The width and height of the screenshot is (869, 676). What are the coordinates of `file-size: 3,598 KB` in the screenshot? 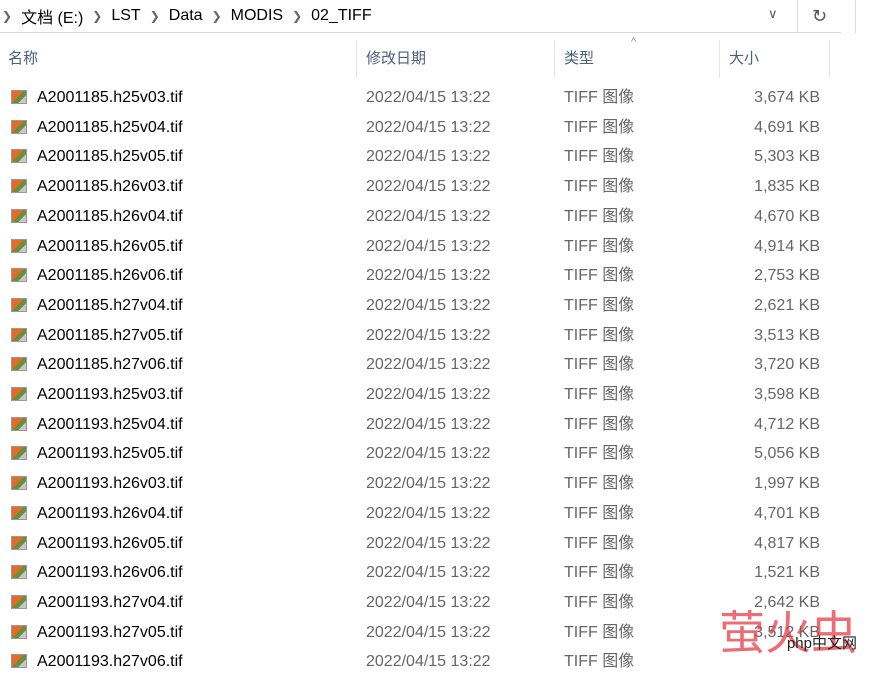 It's located at (787, 394).